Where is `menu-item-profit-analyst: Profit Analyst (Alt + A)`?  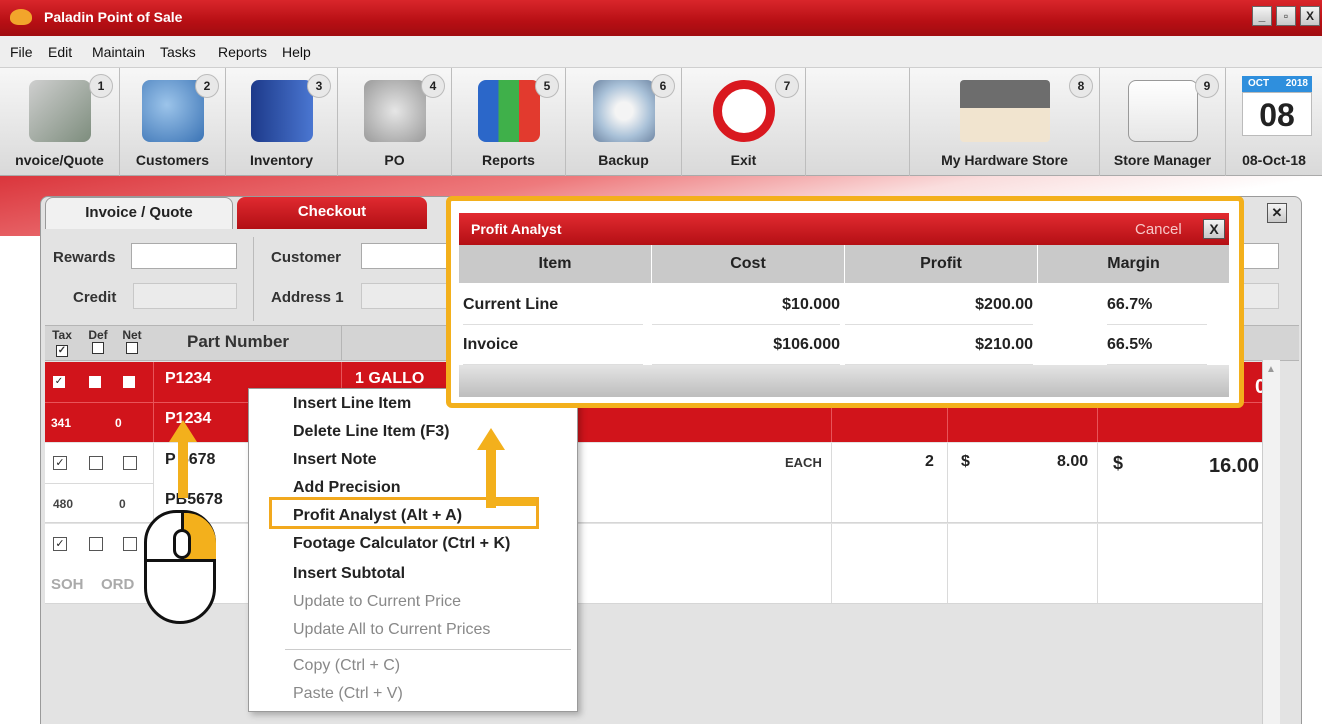 menu-item-profit-analyst: Profit Analyst (Alt + A) is located at coordinates (377, 516).